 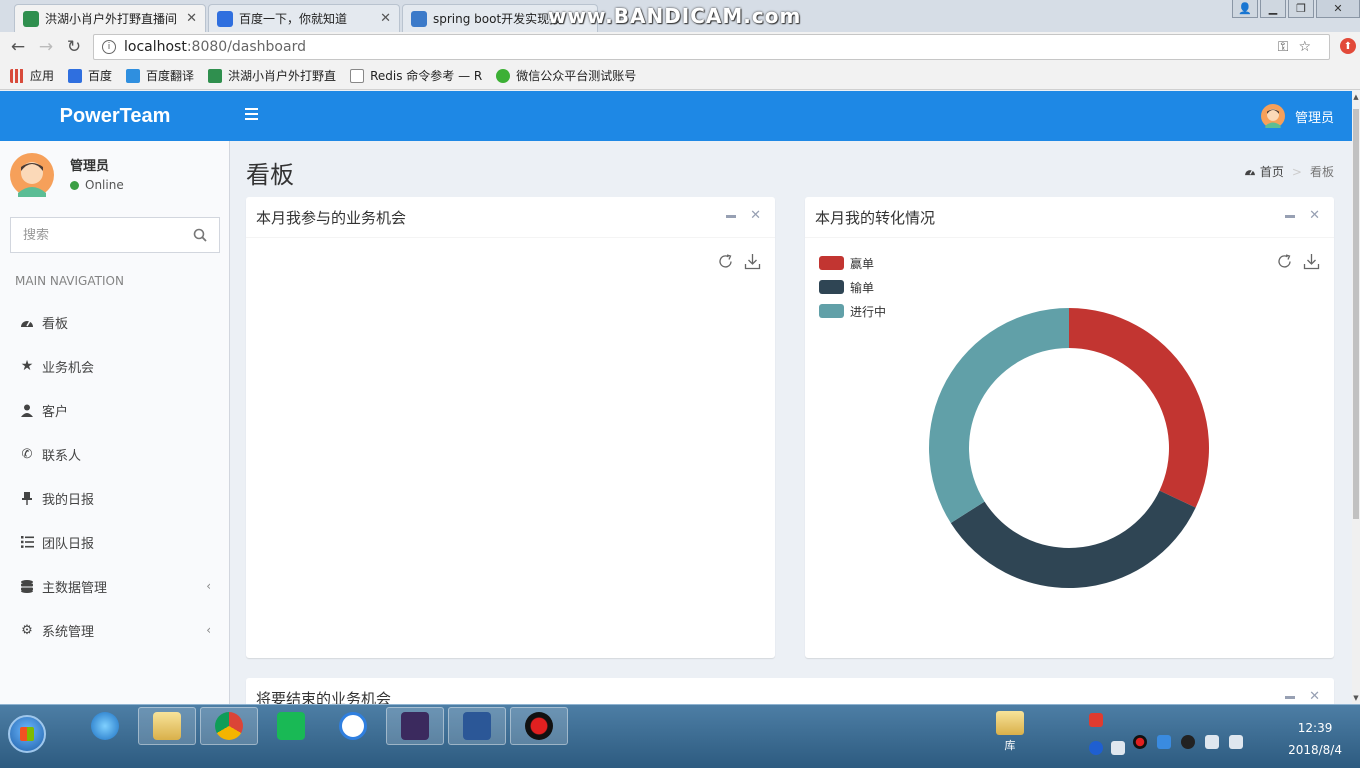 What do you see at coordinates (27, 322) in the screenshot?
I see `dashboard-icon` at bounding box center [27, 322].